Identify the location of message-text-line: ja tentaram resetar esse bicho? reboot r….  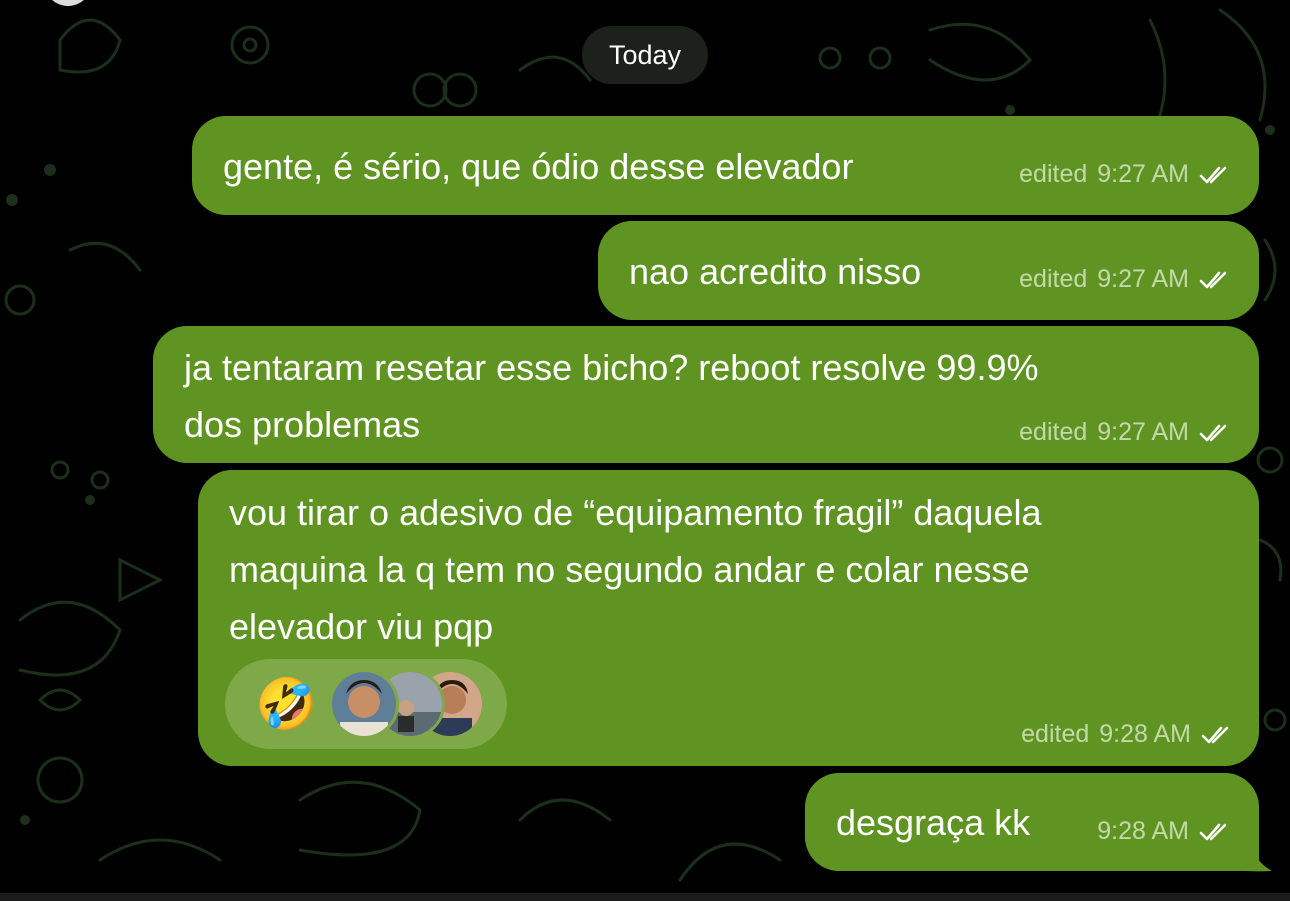
(611, 367).